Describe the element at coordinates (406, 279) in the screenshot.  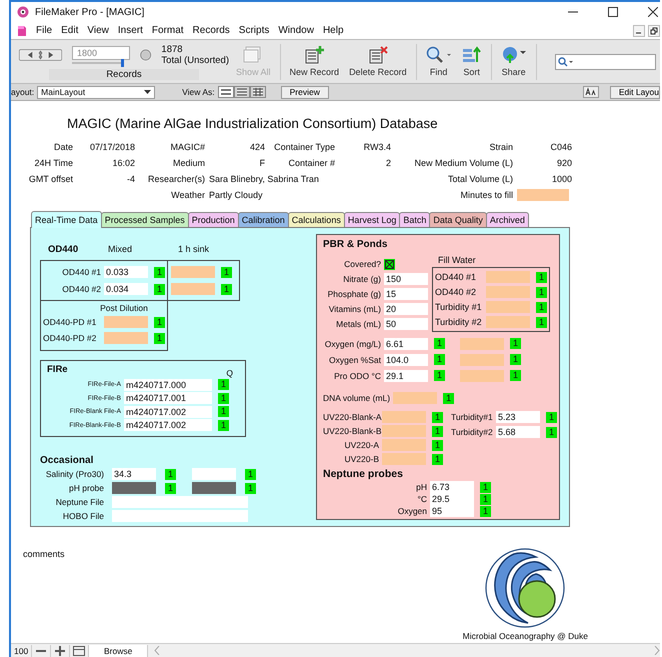
I see `input-field: 150` at that location.